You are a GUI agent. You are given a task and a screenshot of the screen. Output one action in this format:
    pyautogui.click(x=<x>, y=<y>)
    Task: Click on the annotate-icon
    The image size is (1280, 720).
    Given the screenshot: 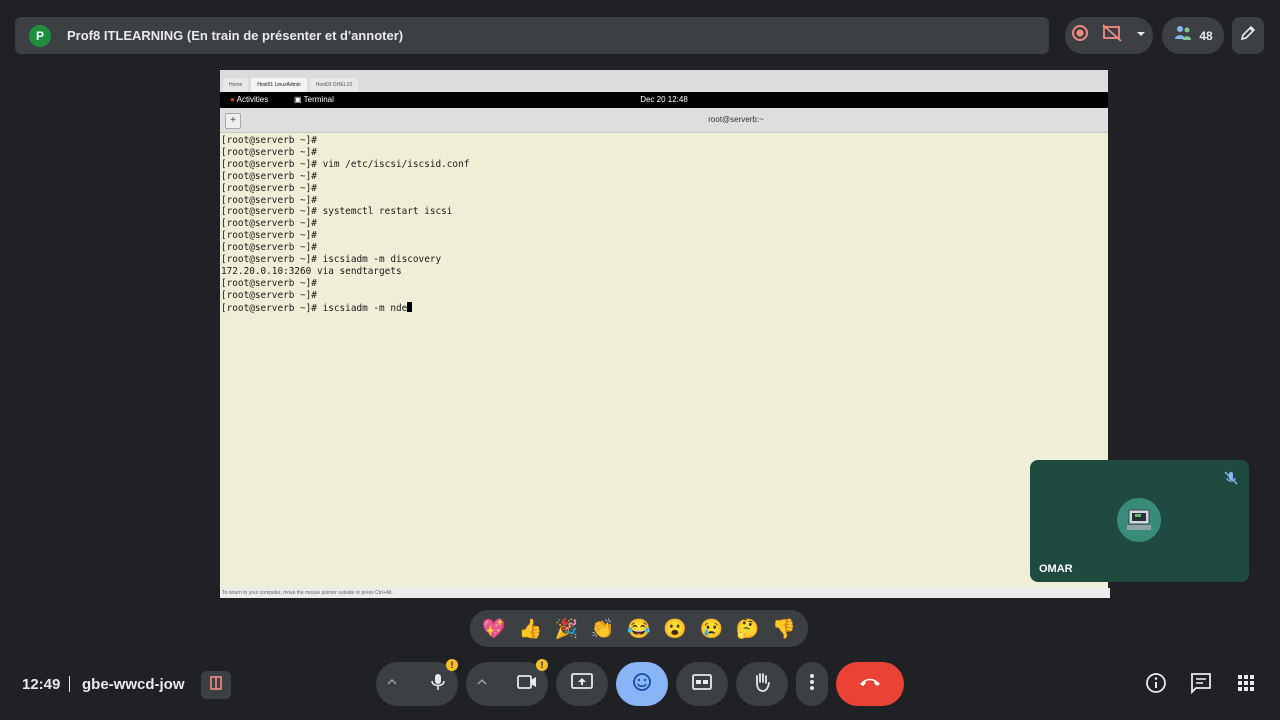 What is the action you would take?
    pyautogui.click(x=1248, y=35)
    